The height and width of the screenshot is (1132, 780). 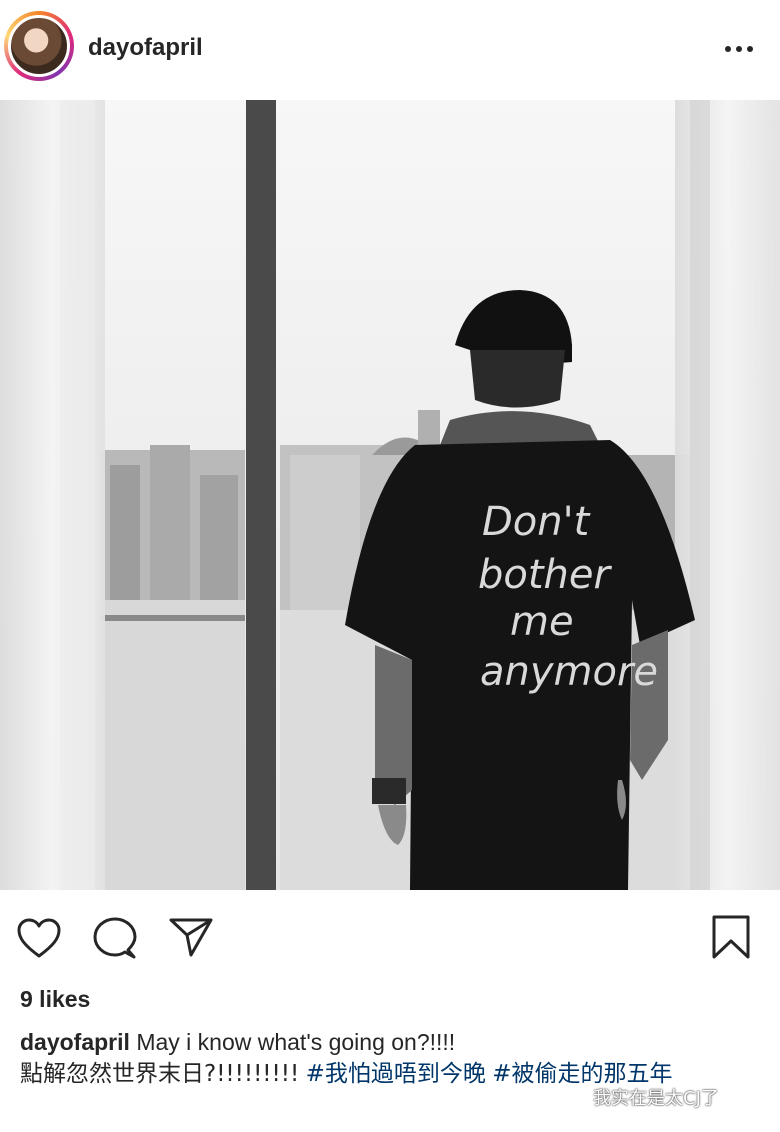 What do you see at coordinates (545, 575) in the screenshot?
I see `shirt-text-line2: bother` at bounding box center [545, 575].